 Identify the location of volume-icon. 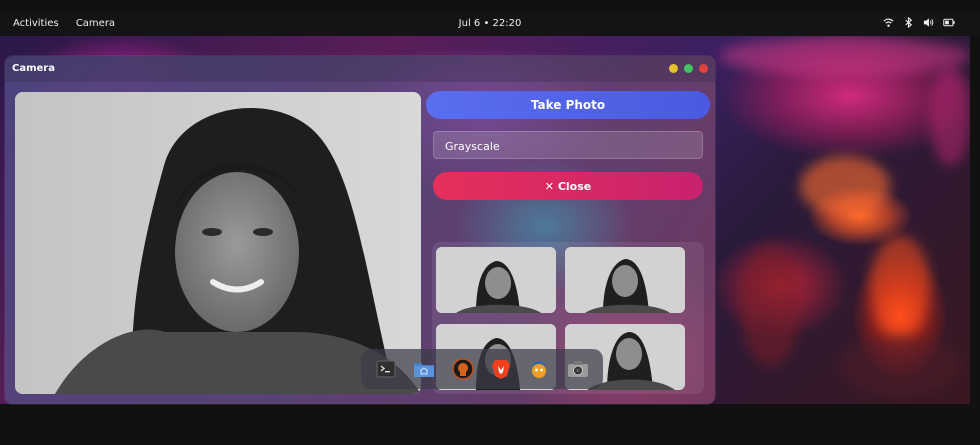
(928, 22).